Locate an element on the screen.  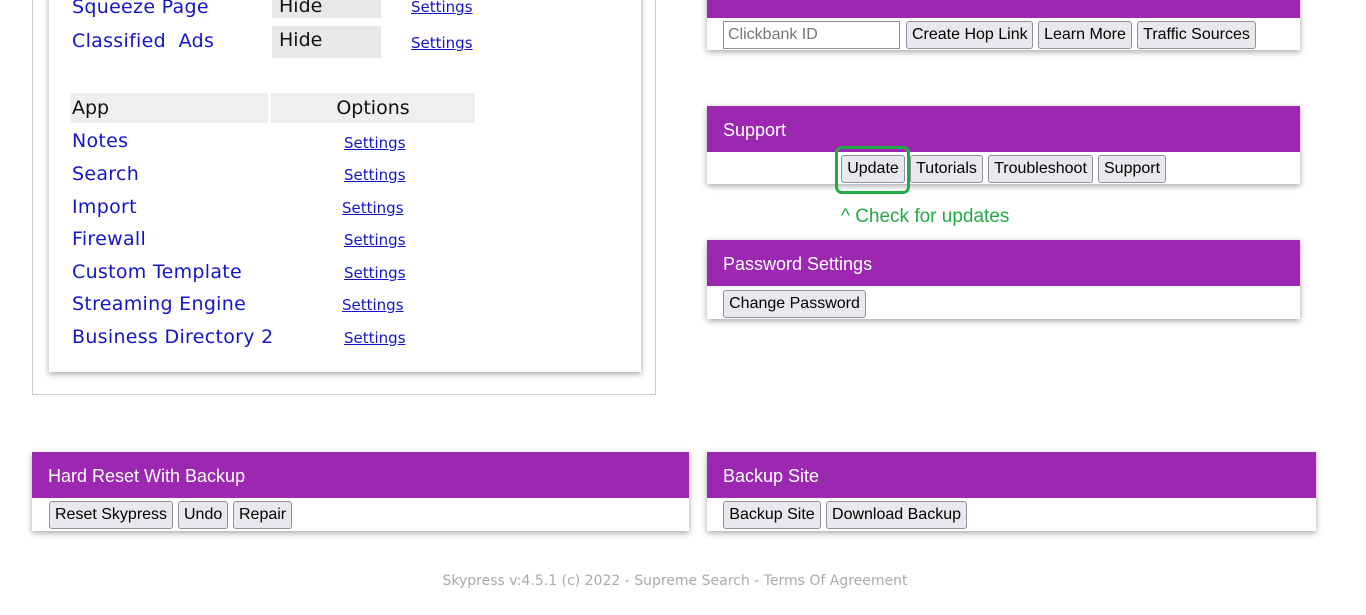
search-settings-link: Settings is located at coordinates (375, 175).